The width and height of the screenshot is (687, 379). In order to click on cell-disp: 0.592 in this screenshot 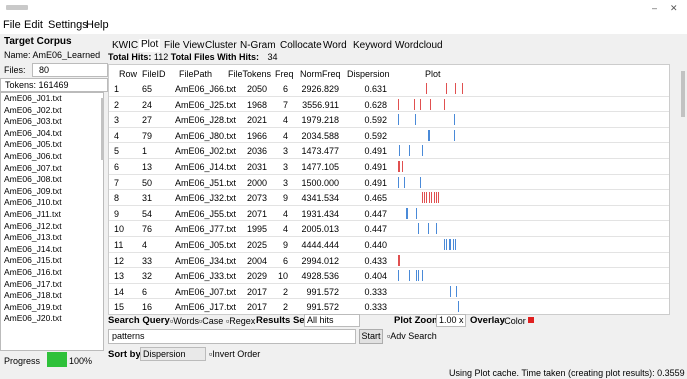, I will do `click(375, 135)`.